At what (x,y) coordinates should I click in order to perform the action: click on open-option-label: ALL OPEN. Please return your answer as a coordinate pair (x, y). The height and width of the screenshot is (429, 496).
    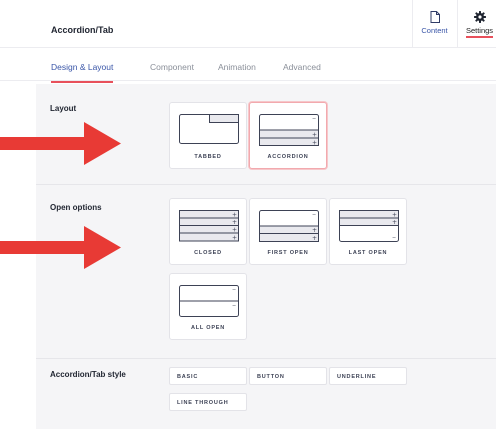
    Looking at the image, I should click on (208, 328).